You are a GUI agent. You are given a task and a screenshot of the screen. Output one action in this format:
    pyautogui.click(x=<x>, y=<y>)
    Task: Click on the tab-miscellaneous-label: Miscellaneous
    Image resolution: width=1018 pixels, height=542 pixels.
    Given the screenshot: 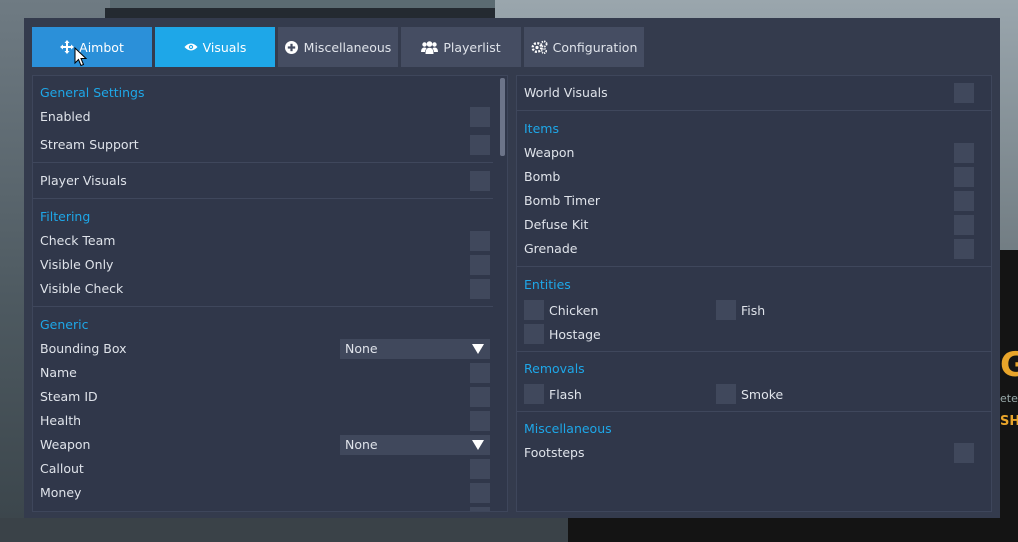 What is the action you would take?
    pyautogui.click(x=347, y=47)
    